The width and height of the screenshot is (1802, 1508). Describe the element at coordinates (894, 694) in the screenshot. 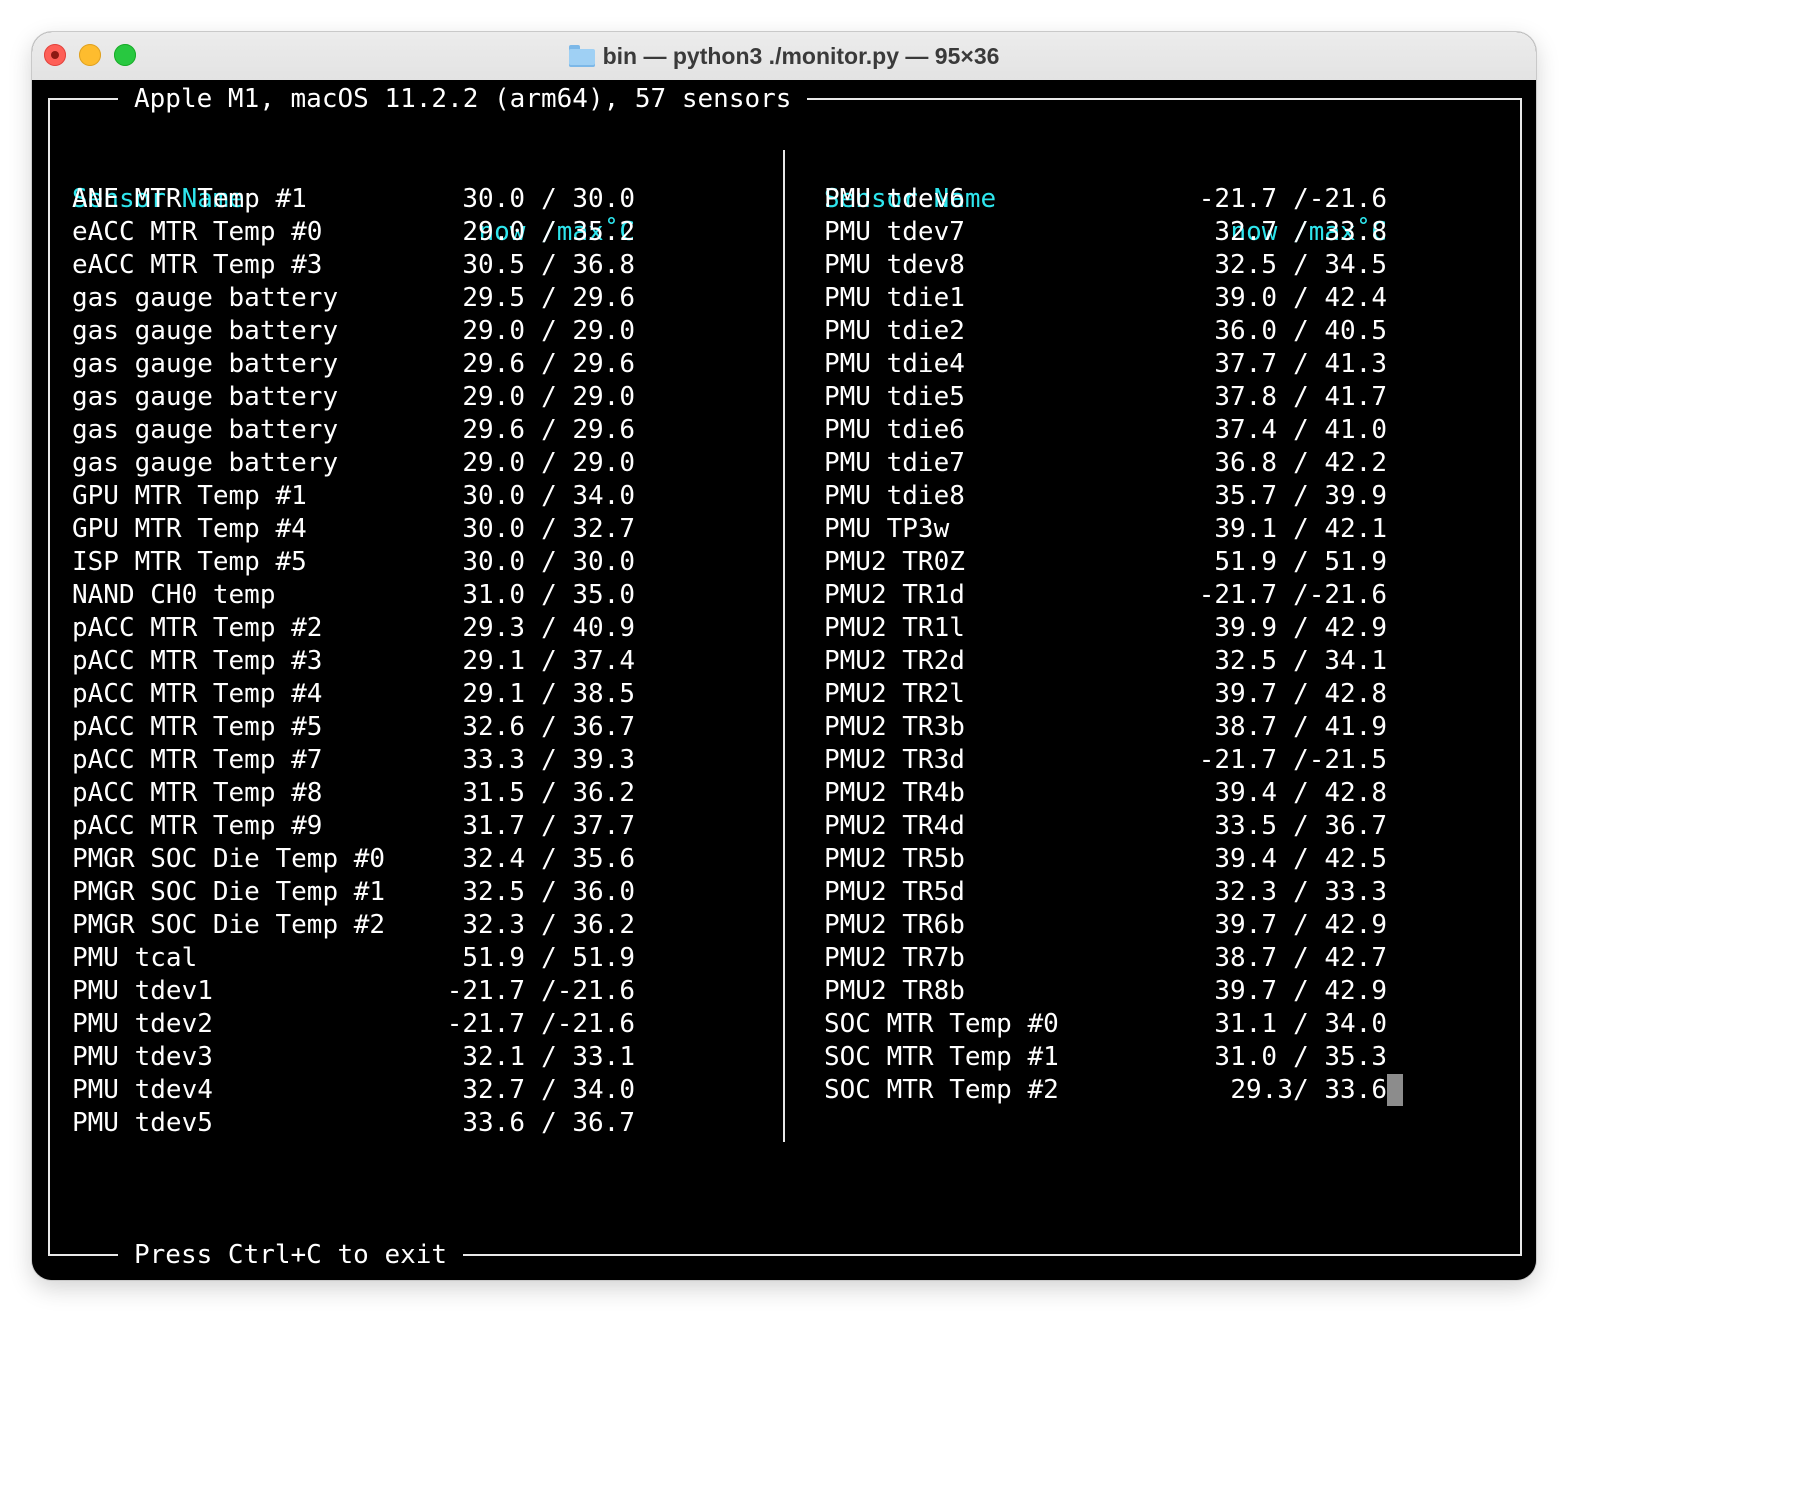

I see `sensor-name: PMU2 TR2l` at that location.